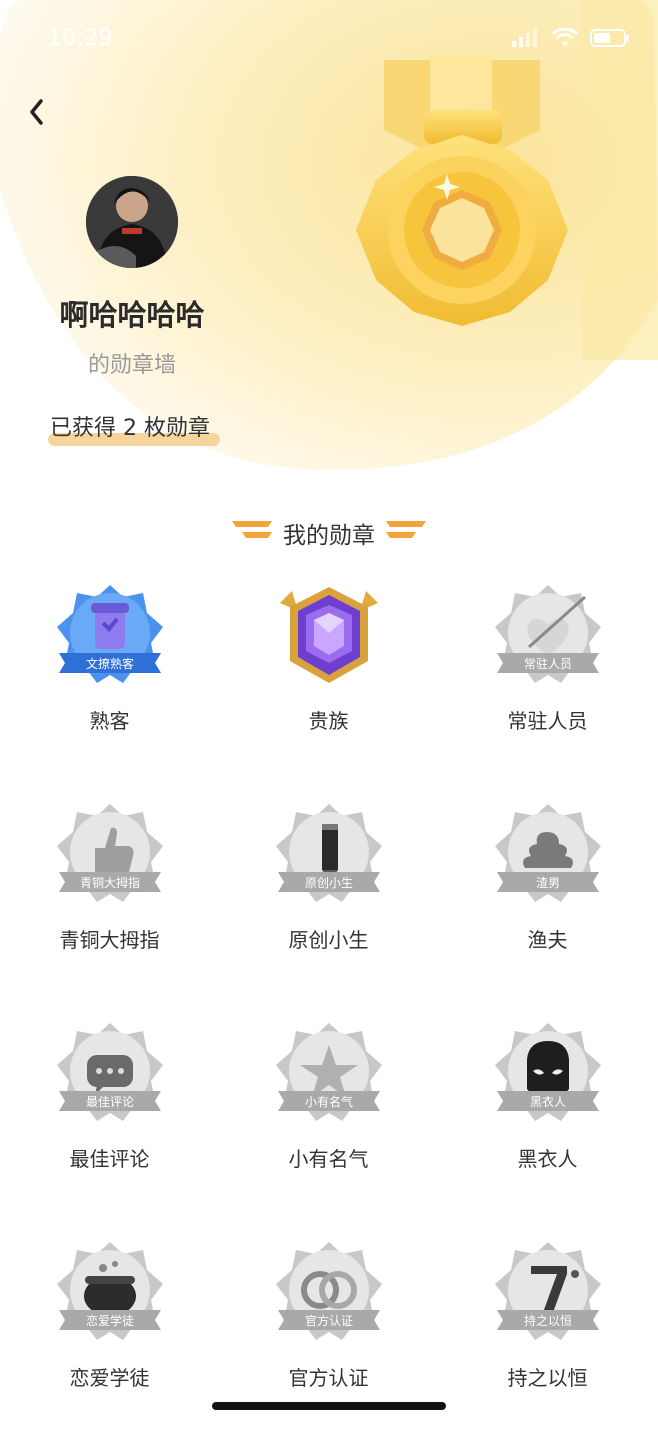 This screenshot has height=1452, width=658. I want to click on cauldron-icon: 恋爱学徒, so click(110, 1291).